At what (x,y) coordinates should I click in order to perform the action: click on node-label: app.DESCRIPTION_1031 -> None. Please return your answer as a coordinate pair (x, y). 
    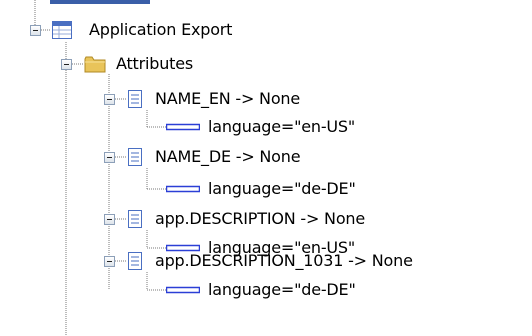
    Looking at the image, I should click on (284, 260).